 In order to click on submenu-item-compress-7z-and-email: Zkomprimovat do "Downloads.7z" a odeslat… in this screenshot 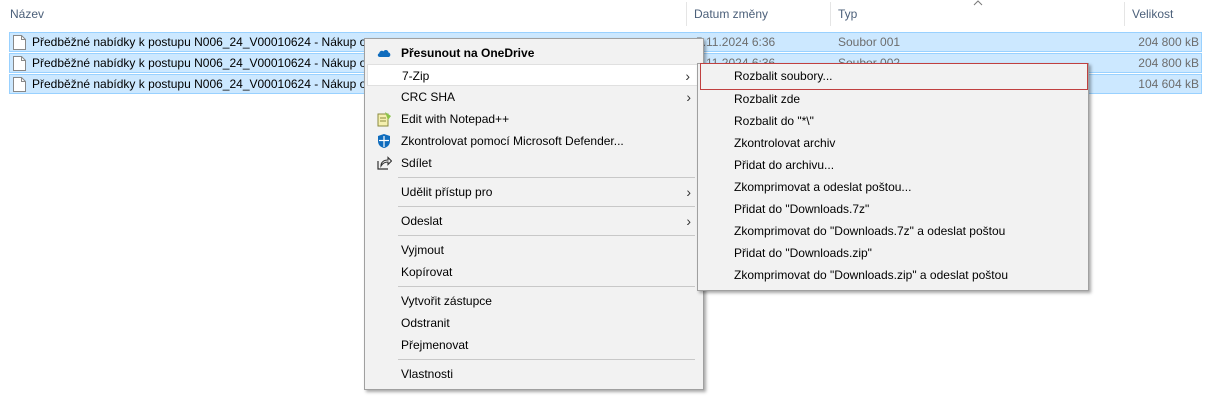, I will do `click(893, 231)`.